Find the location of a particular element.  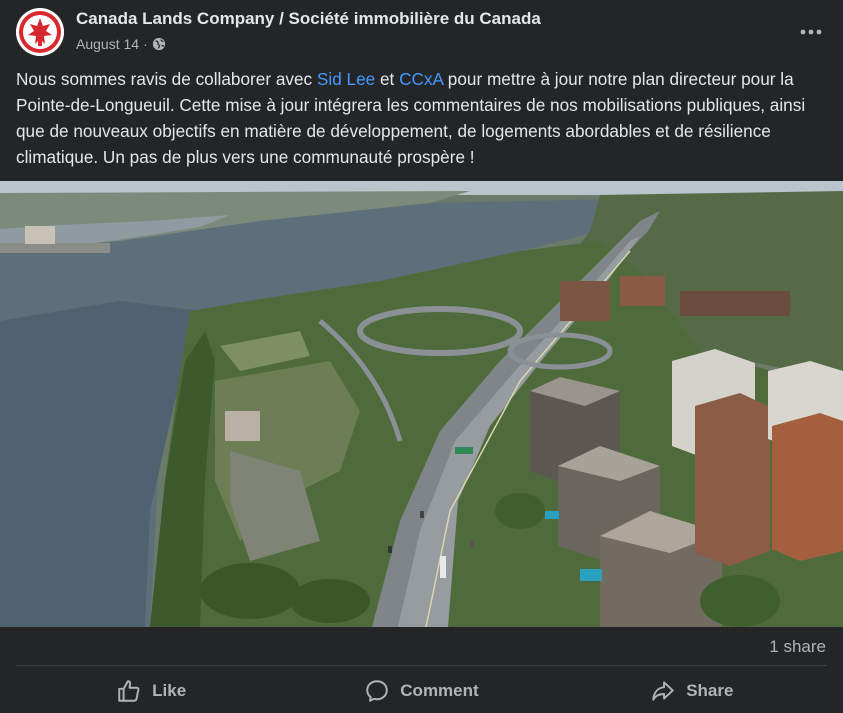

post-meta: August 14 · is located at coordinates (121, 44).